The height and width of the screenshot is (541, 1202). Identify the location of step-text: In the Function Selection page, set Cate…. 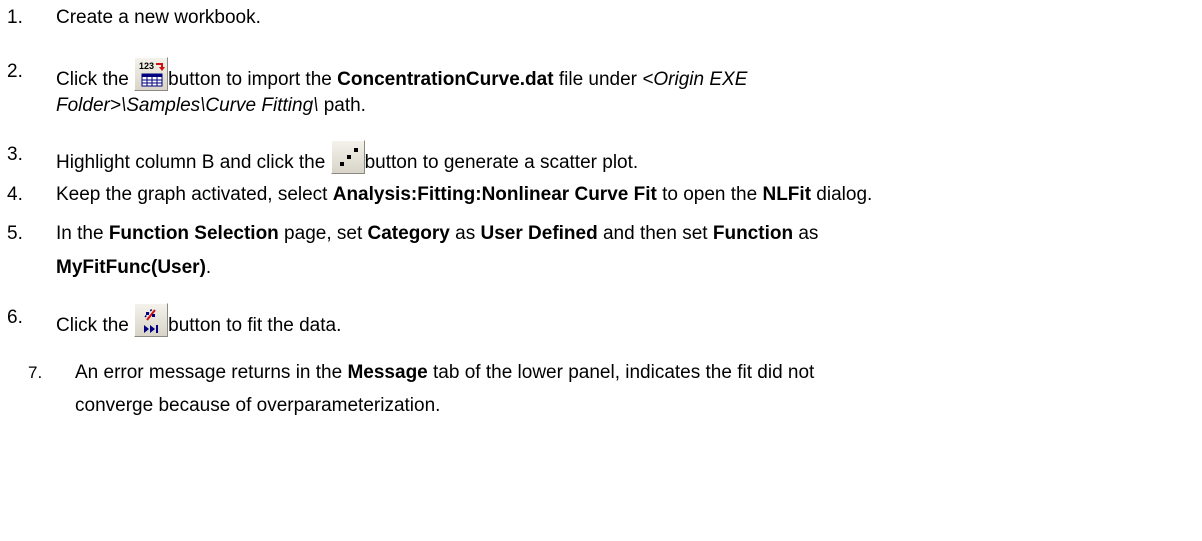
(437, 234).